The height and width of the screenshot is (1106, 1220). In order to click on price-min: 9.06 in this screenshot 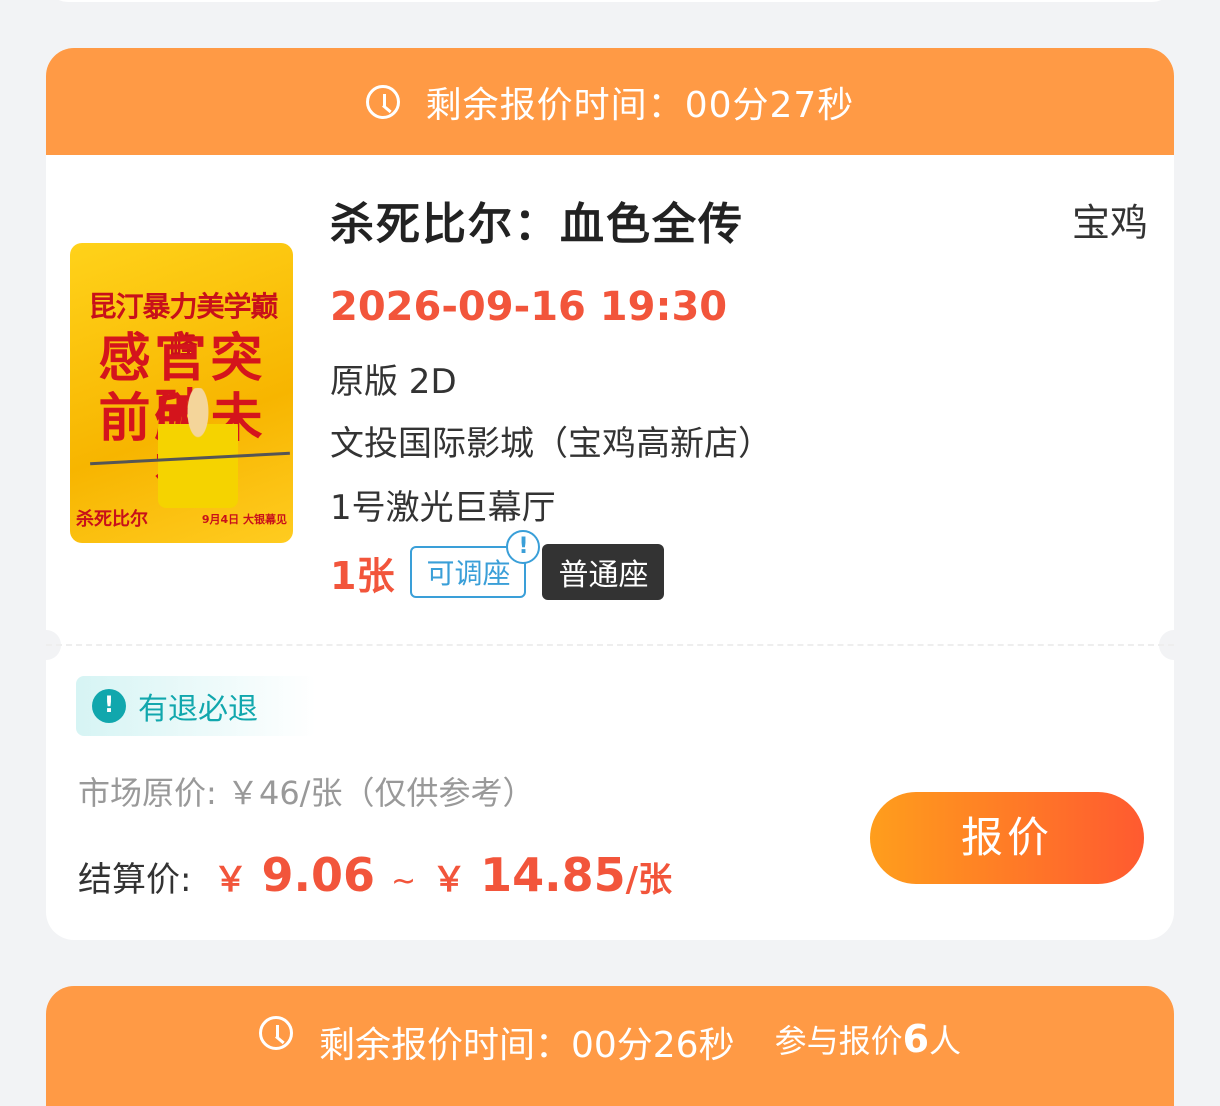, I will do `click(318, 875)`.